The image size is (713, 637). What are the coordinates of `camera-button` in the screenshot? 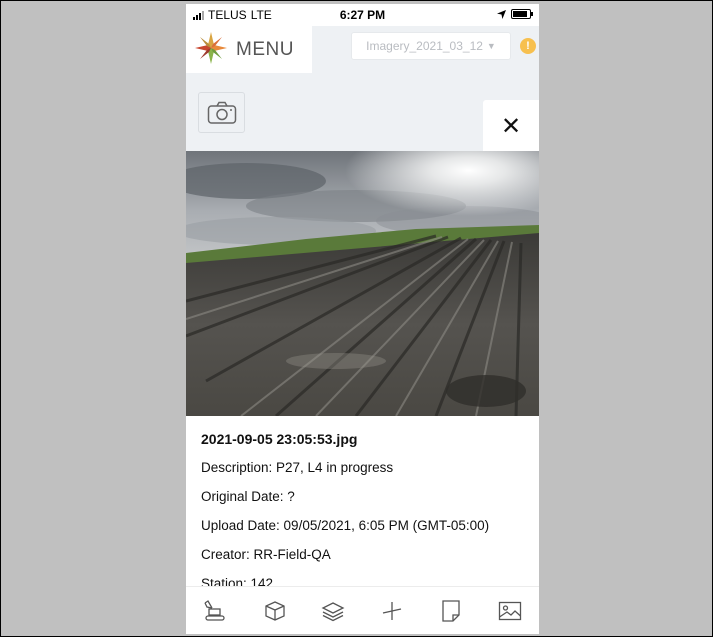 It's located at (221, 112).